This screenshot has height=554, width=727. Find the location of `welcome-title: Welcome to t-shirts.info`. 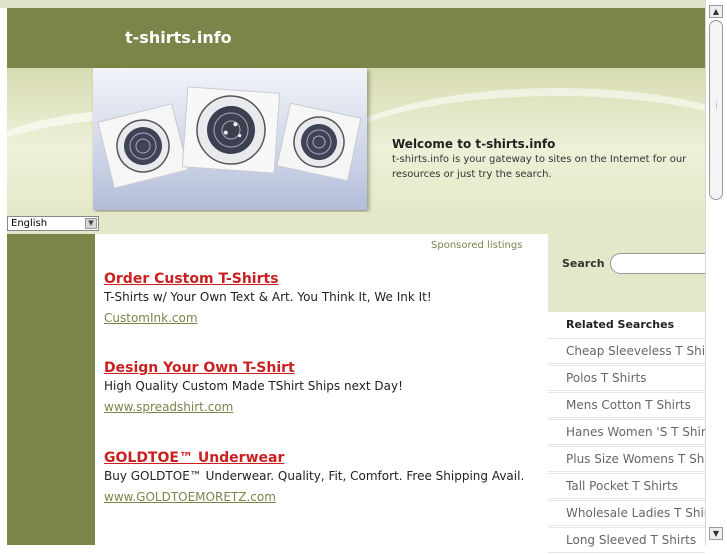

welcome-title: Welcome to t-shirts.info is located at coordinates (474, 144).